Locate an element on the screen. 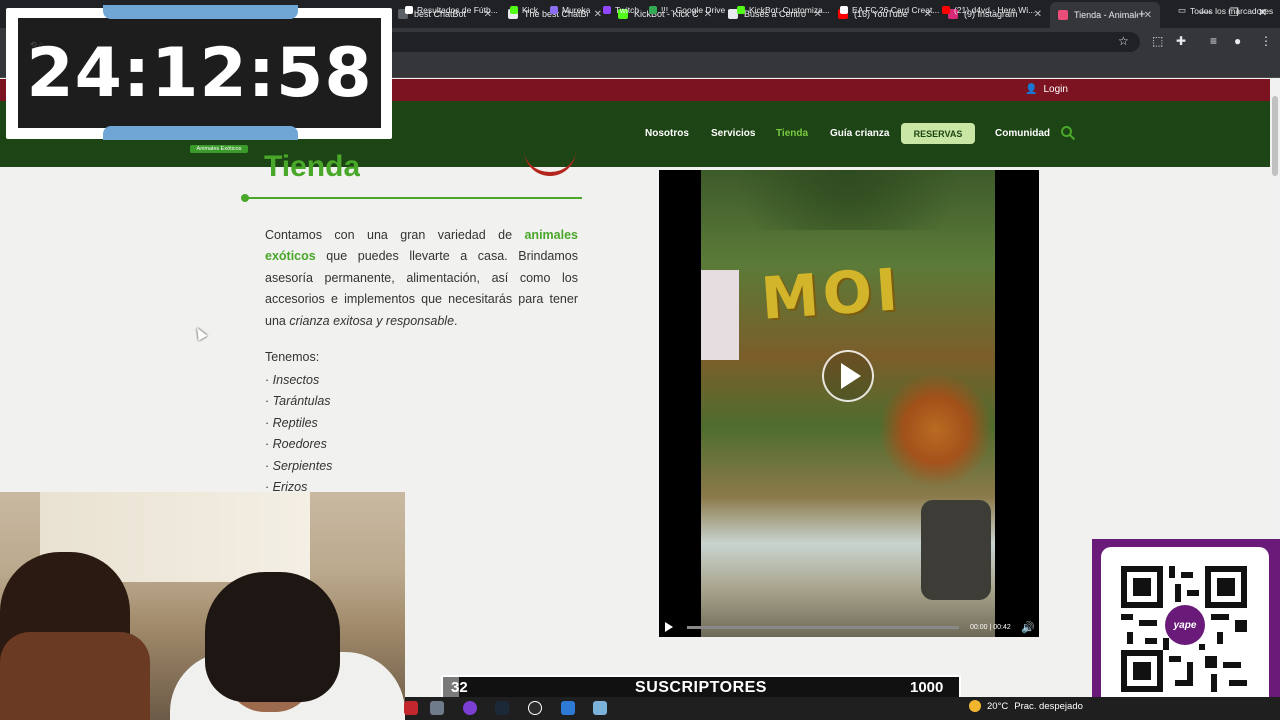  menu-icon: ⋮ is located at coordinates (1266, 41).